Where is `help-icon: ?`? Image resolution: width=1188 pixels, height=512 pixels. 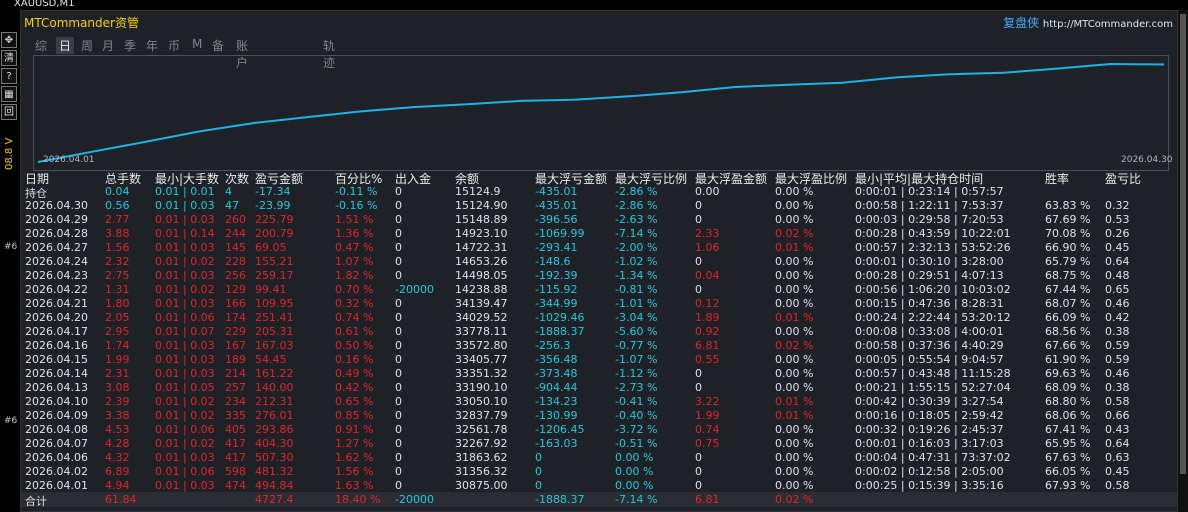
help-icon: ? is located at coordinates (9, 76).